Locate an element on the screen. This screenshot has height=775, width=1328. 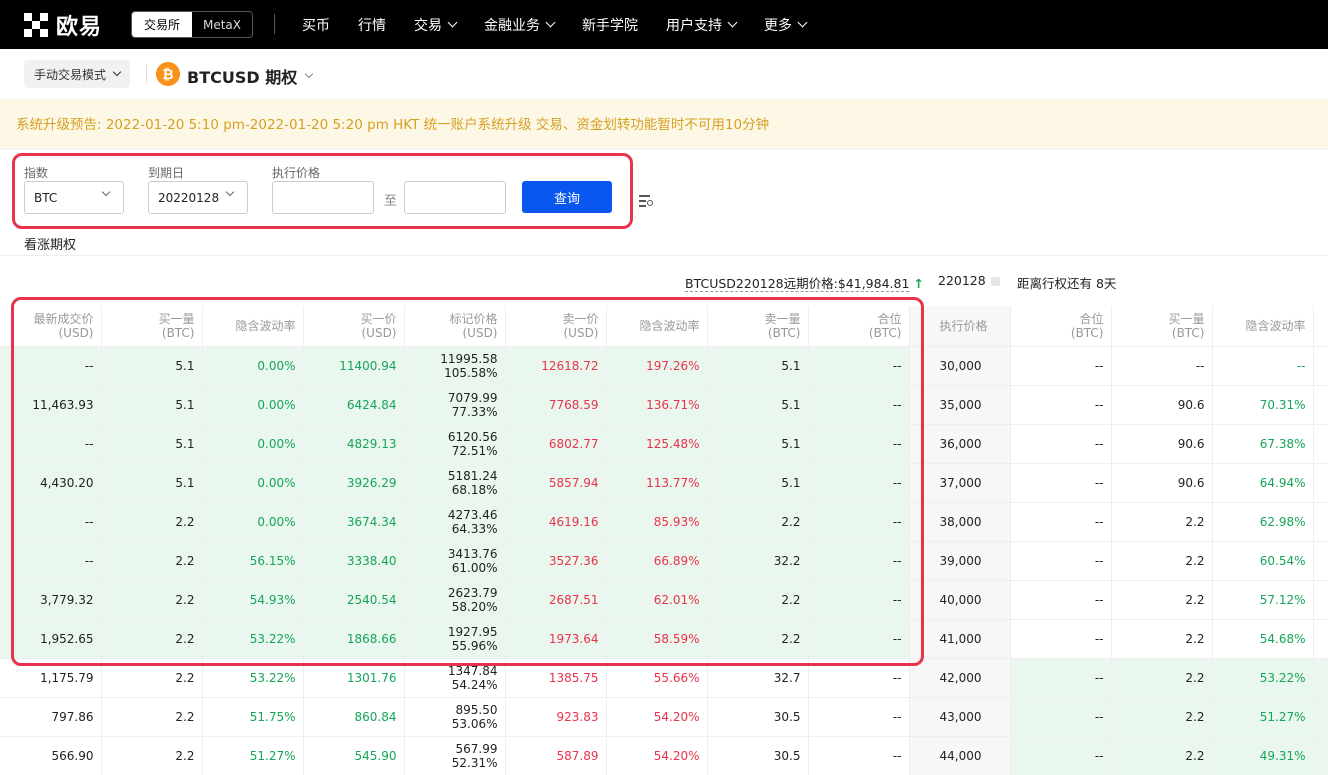
cell-ask: 1385.75 is located at coordinates (556, 677).